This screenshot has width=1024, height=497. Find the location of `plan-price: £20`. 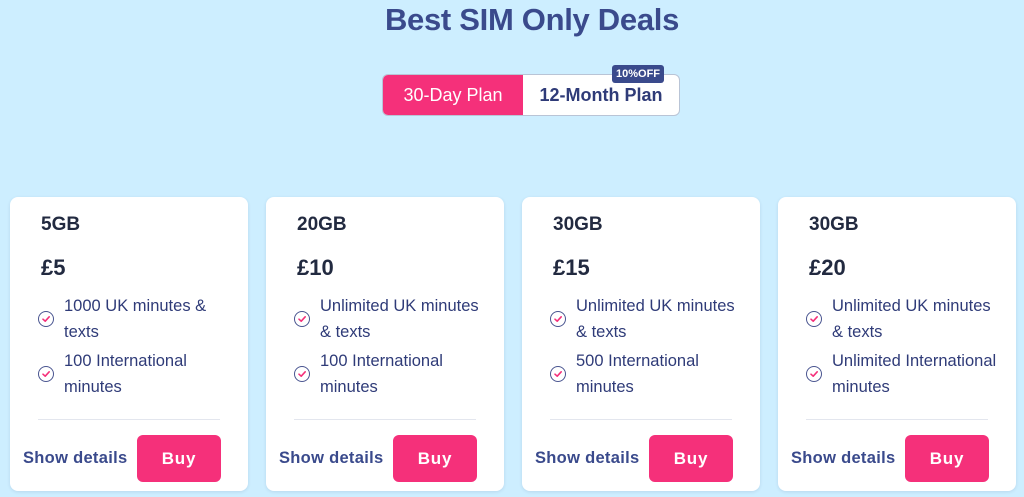

plan-price: £20 is located at coordinates (827, 267).